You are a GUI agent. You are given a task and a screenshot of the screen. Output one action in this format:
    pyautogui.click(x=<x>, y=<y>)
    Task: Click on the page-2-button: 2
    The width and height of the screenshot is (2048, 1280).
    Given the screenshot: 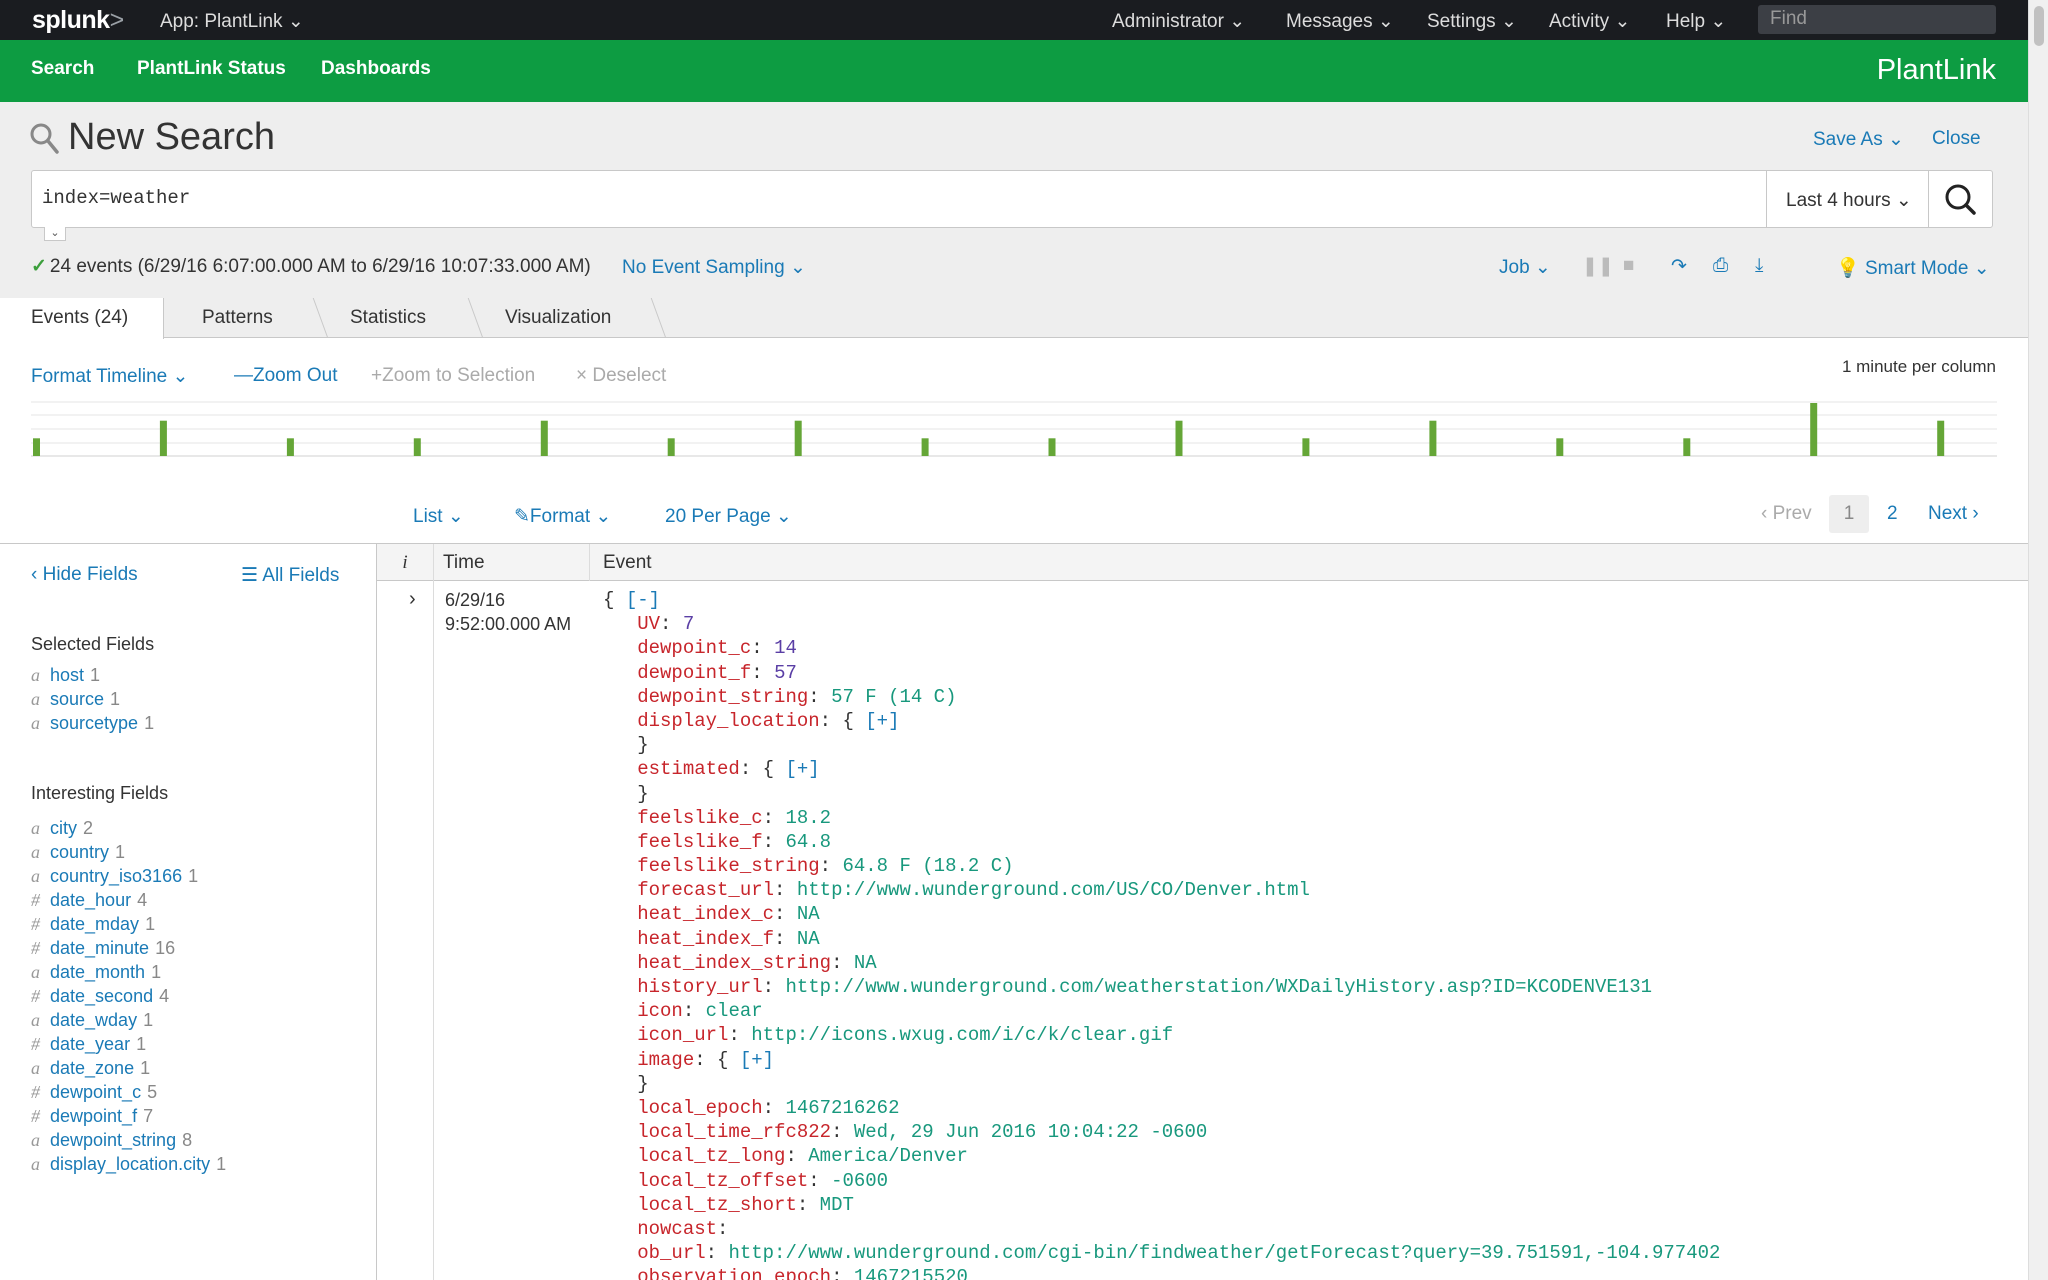 What is the action you would take?
    pyautogui.click(x=1892, y=514)
    